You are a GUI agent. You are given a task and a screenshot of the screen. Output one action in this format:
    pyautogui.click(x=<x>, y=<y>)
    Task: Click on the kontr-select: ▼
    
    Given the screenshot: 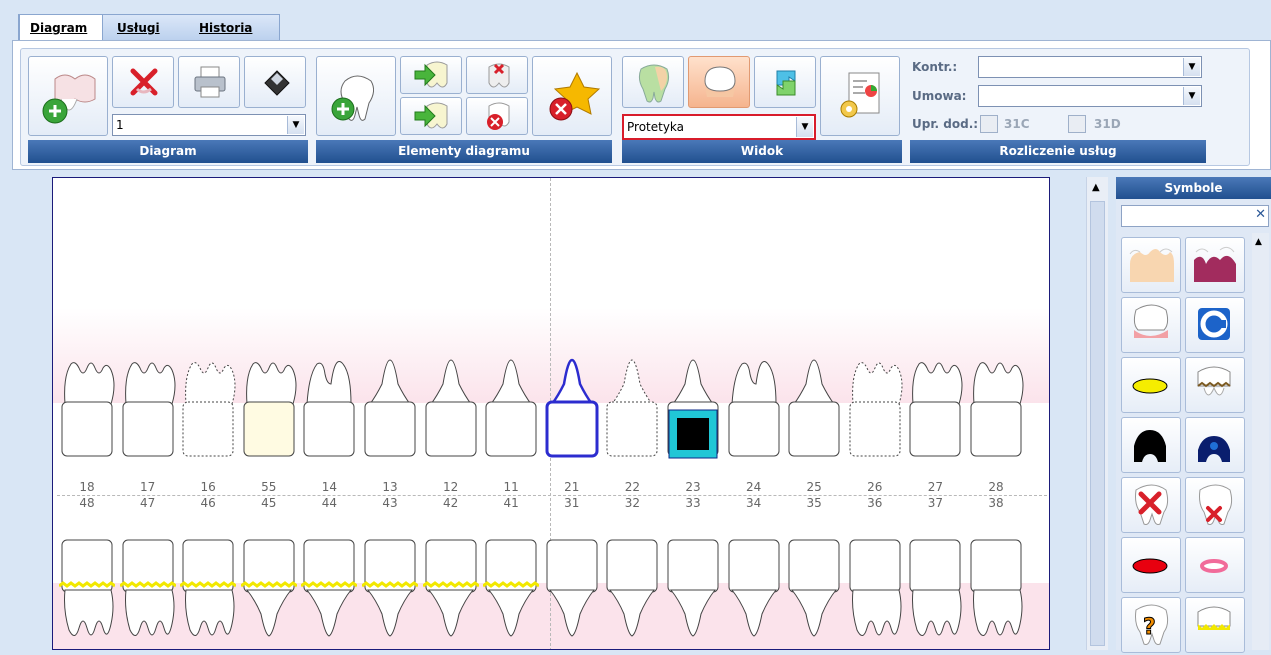 What is the action you would take?
    pyautogui.click(x=1090, y=67)
    